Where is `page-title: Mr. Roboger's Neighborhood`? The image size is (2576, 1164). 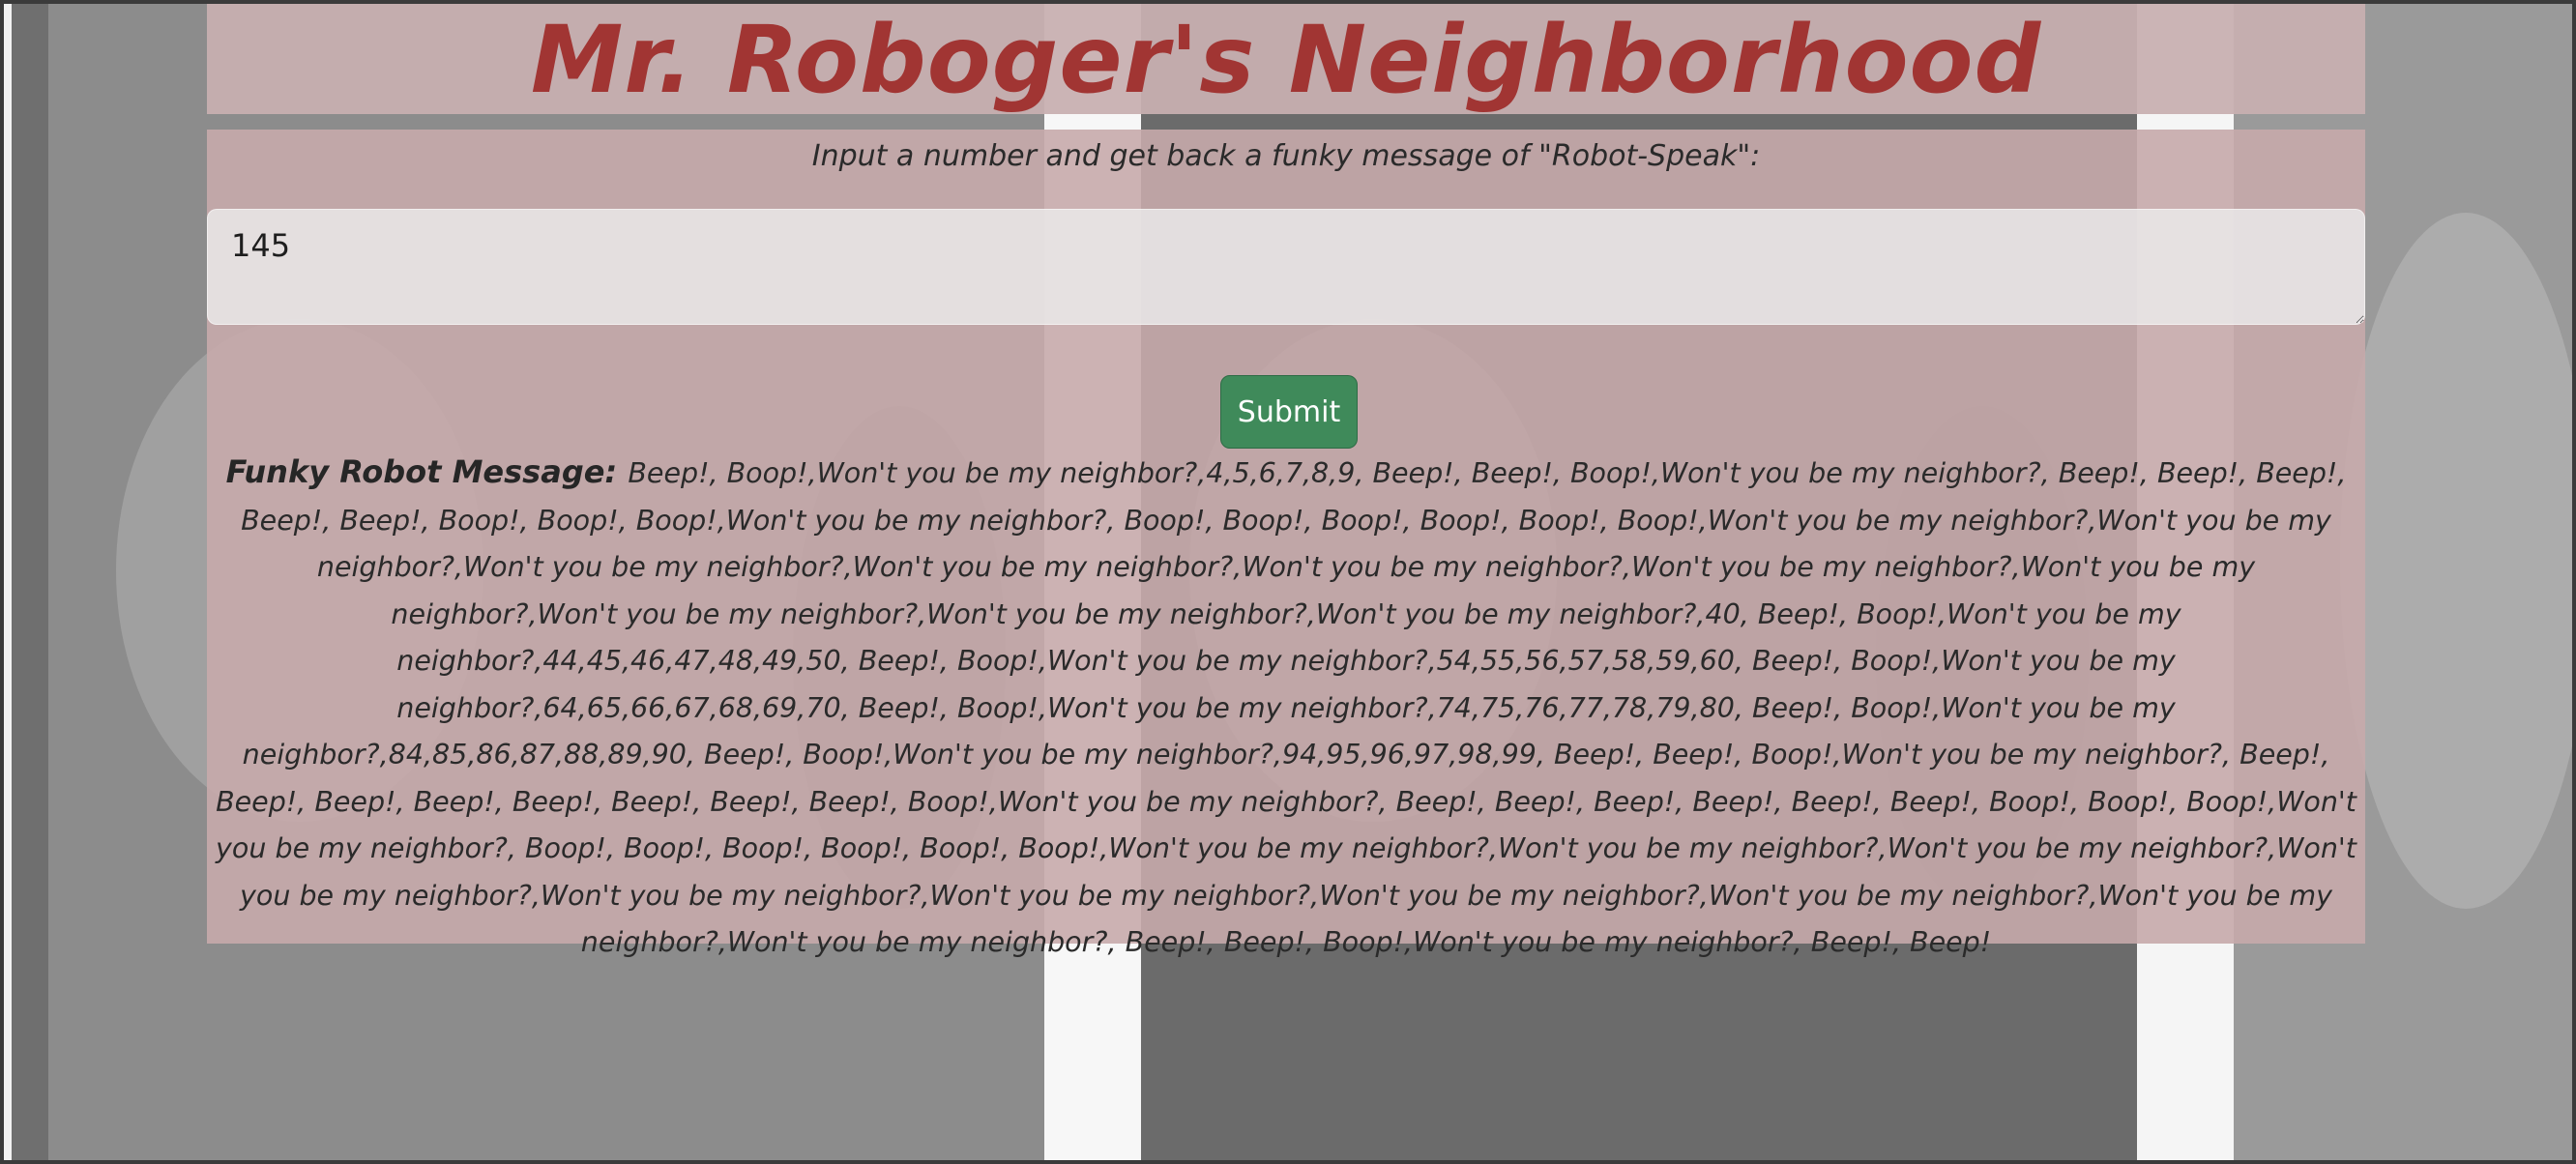 page-title: Mr. Roboger's Neighborhood is located at coordinates (1286, 60).